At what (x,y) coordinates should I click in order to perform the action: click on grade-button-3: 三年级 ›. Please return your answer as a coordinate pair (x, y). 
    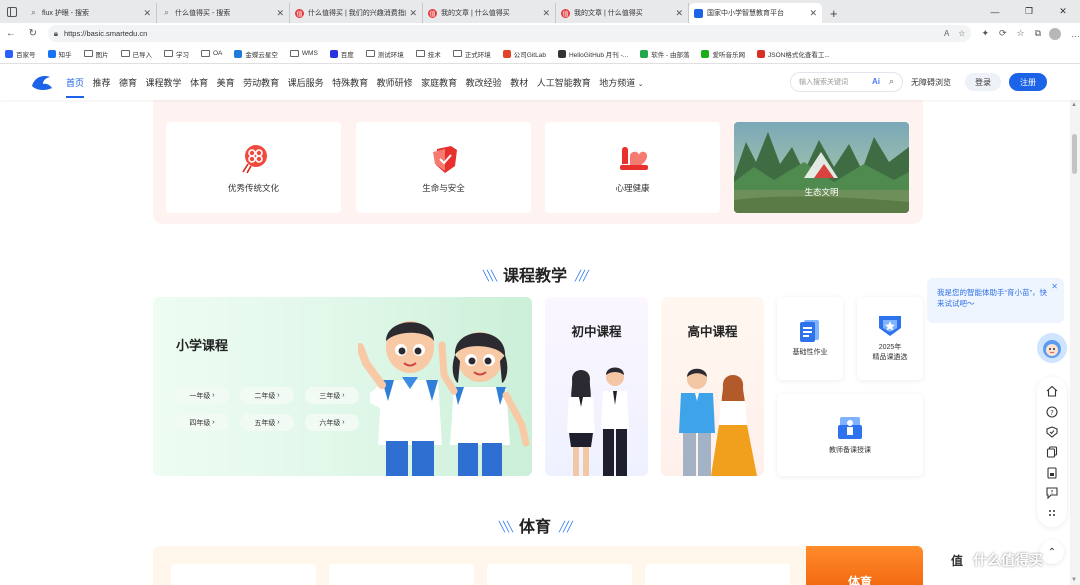
    Looking at the image, I should click on (332, 395).